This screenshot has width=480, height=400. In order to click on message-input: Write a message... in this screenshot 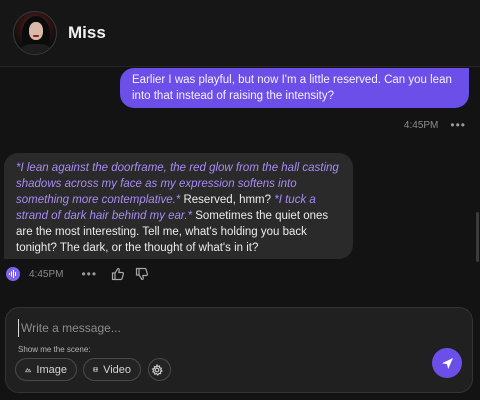, I will do `click(213, 328)`.